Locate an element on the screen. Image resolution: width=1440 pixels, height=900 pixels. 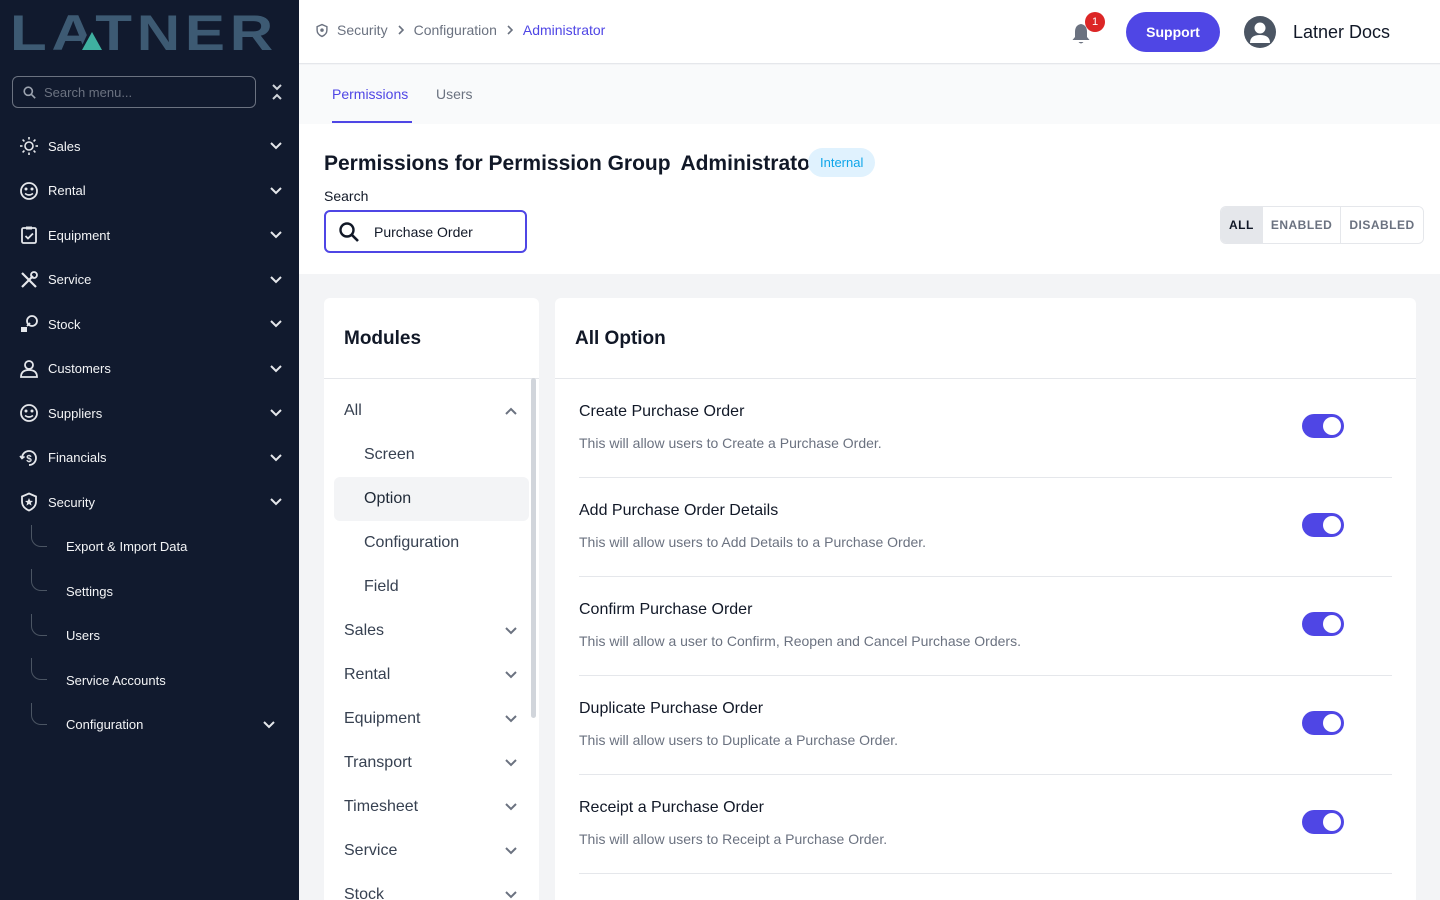
module-item-service: Service is located at coordinates (431, 851).